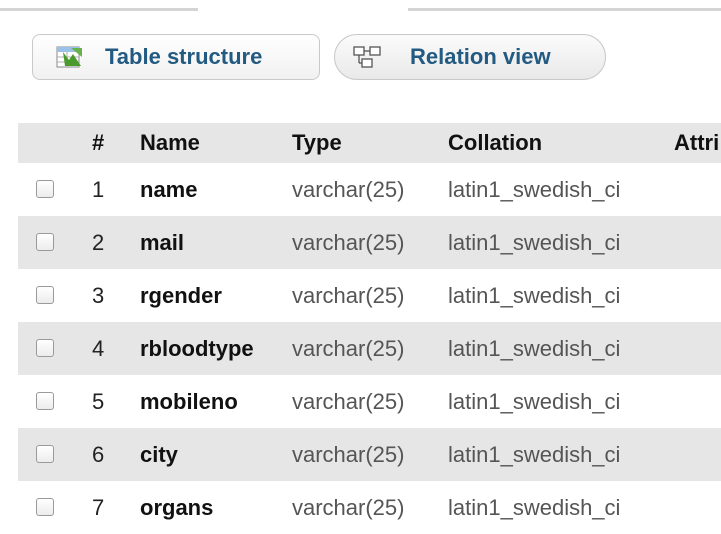 Image resolution: width=721 pixels, height=534 pixels. Describe the element at coordinates (367, 57) in the screenshot. I see `relation-view-icon` at that location.